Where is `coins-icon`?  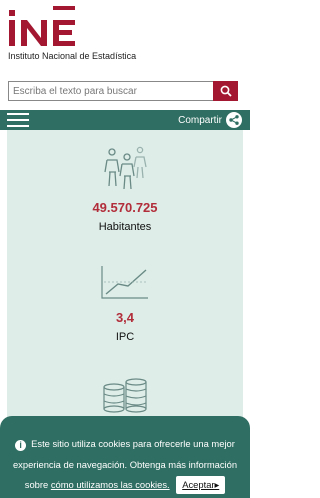
coins-icon is located at coordinates (125, 395).